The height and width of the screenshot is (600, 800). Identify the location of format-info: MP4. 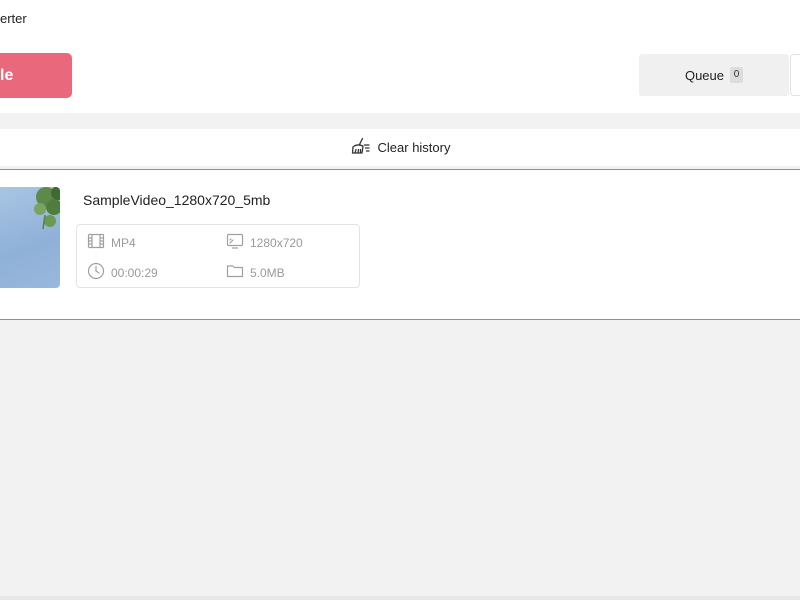
(111, 242).